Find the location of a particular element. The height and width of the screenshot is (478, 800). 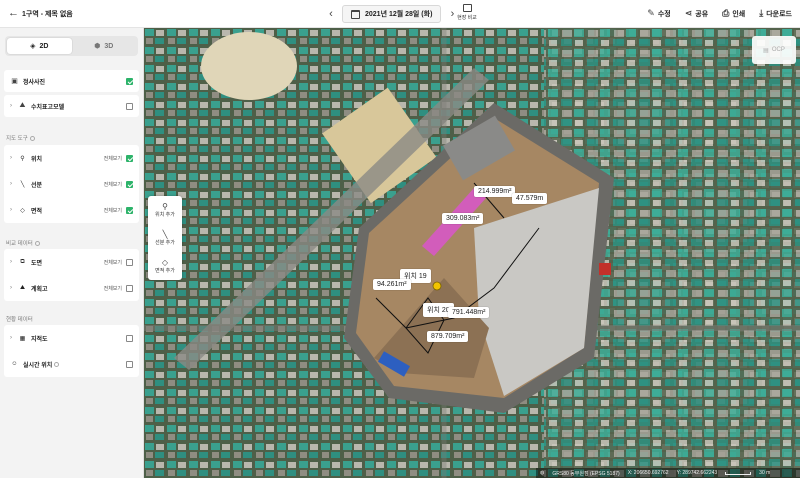

site-realtime-text: 실시간 위치 is located at coordinates (38, 365).